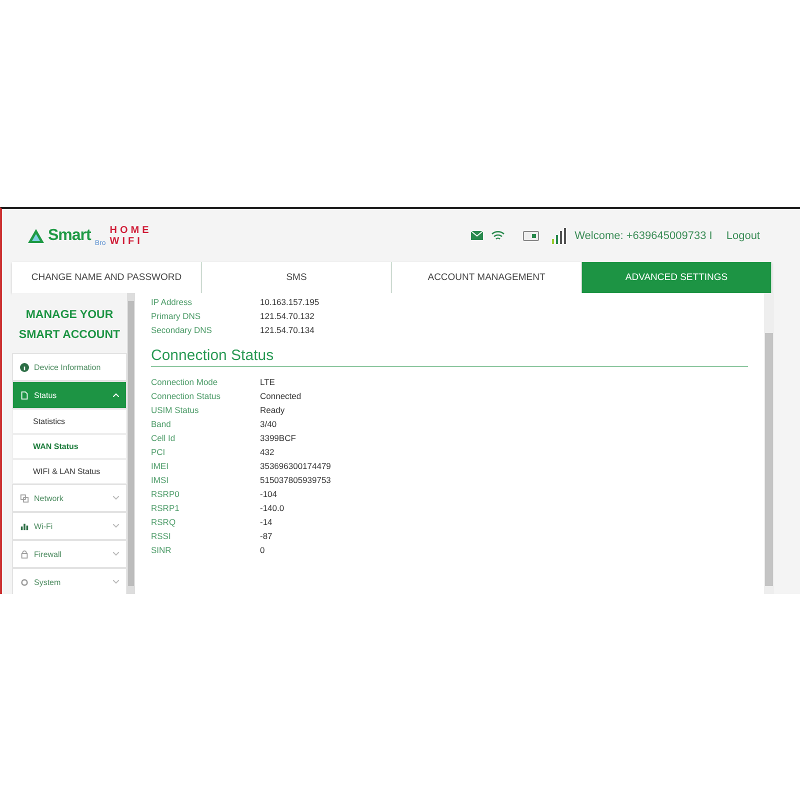 Image resolution: width=800 pixels, height=800 pixels. What do you see at coordinates (69, 581) in the screenshot?
I see `sidebar-item: System` at bounding box center [69, 581].